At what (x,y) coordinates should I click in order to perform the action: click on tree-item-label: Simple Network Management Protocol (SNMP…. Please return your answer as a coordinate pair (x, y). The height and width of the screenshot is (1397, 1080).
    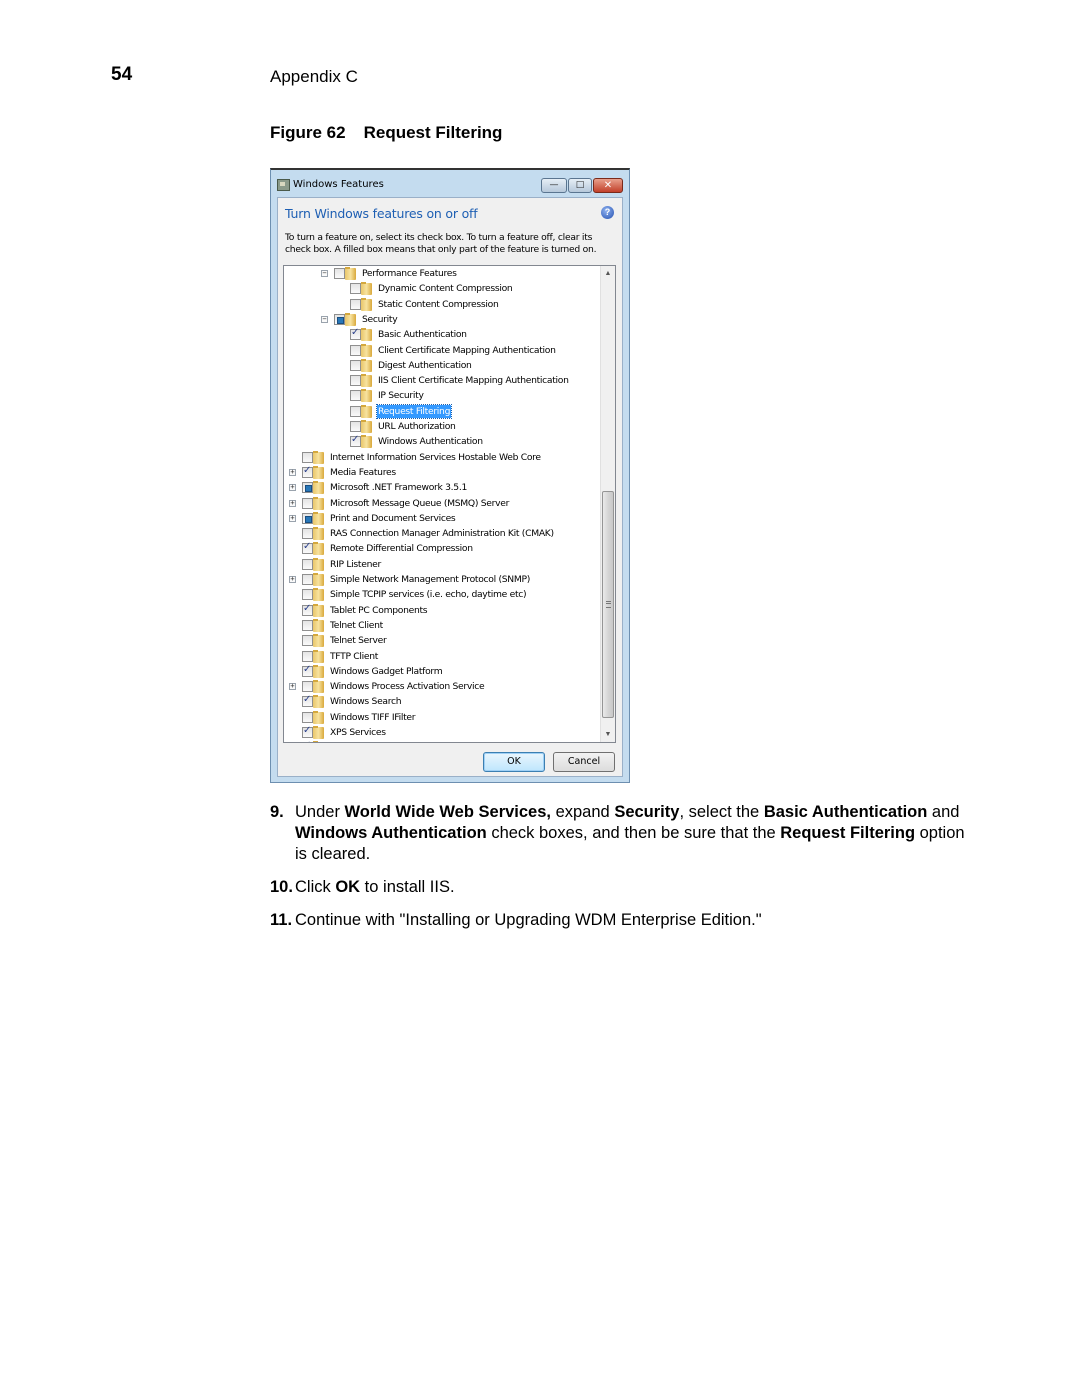
    Looking at the image, I should click on (430, 579).